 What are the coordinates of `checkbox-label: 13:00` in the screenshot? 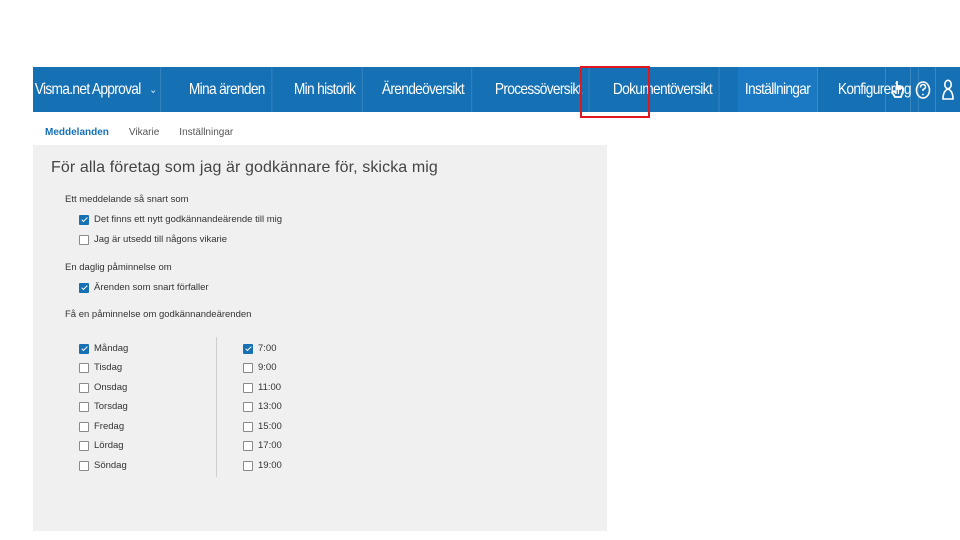 It's located at (270, 406).